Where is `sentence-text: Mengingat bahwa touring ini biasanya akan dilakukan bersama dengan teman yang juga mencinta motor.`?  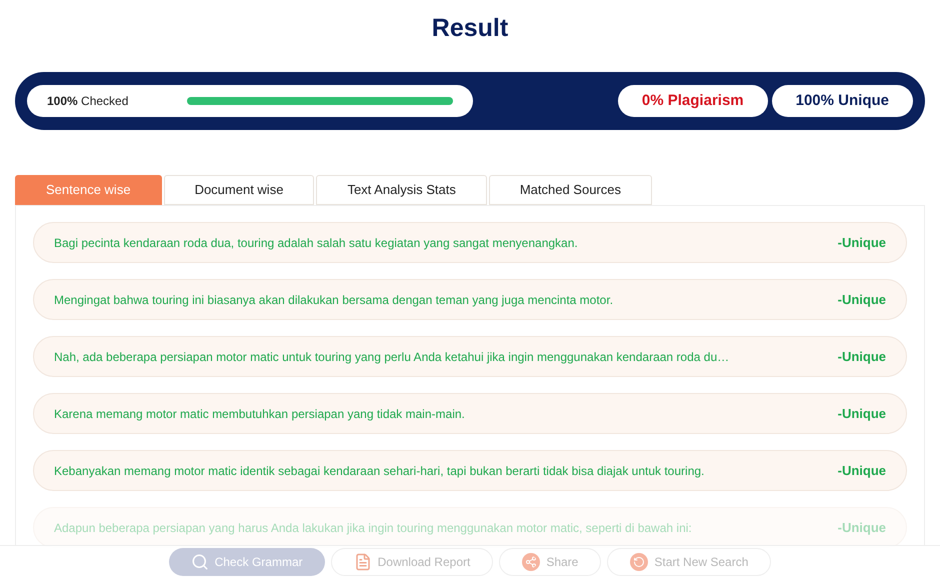
sentence-text: Mengingat bahwa touring ini biasanya akan dilakukan bersama dengan teman yang juga mencinta motor. is located at coordinates (334, 300).